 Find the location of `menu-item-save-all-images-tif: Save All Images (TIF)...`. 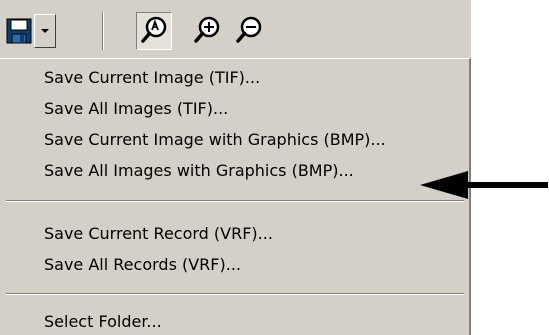

menu-item-save-all-images-tif: Save All Images (TIF)... is located at coordinates (234, 109).